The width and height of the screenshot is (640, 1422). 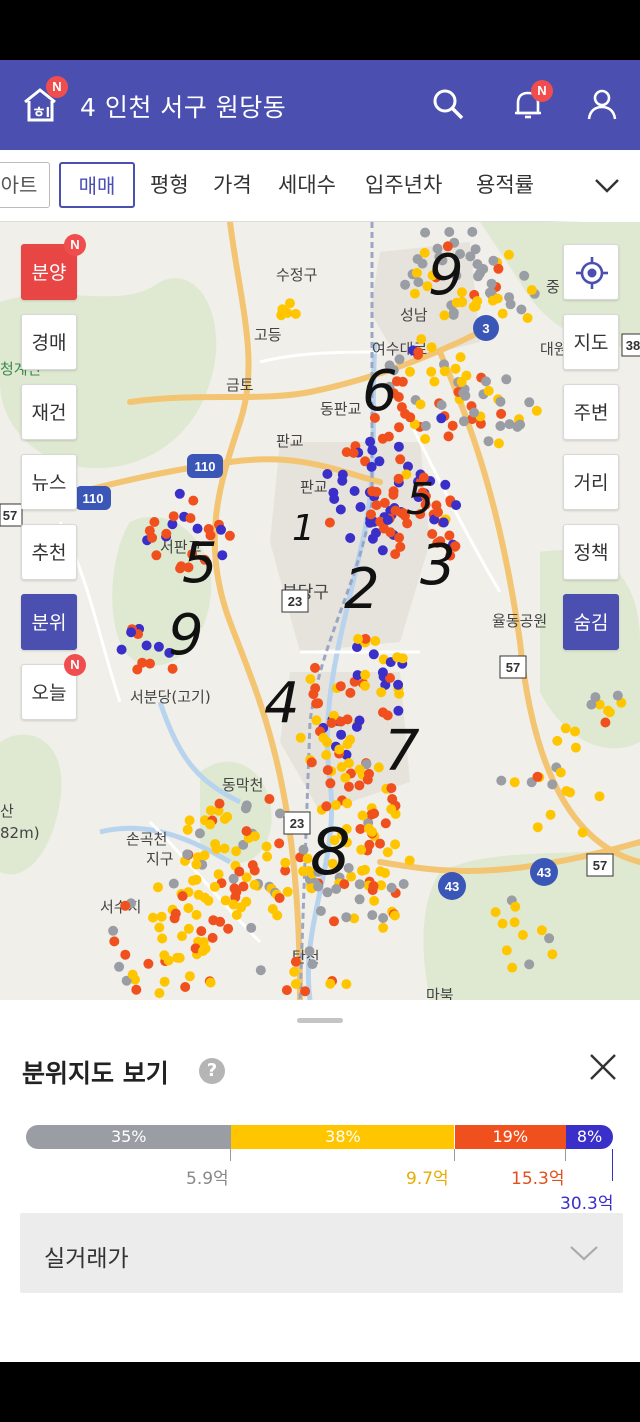 What do you see at coordinates (49, 622) in the screenshot?
I see `quantile-button: 분위` at bounding box center [49, 622].